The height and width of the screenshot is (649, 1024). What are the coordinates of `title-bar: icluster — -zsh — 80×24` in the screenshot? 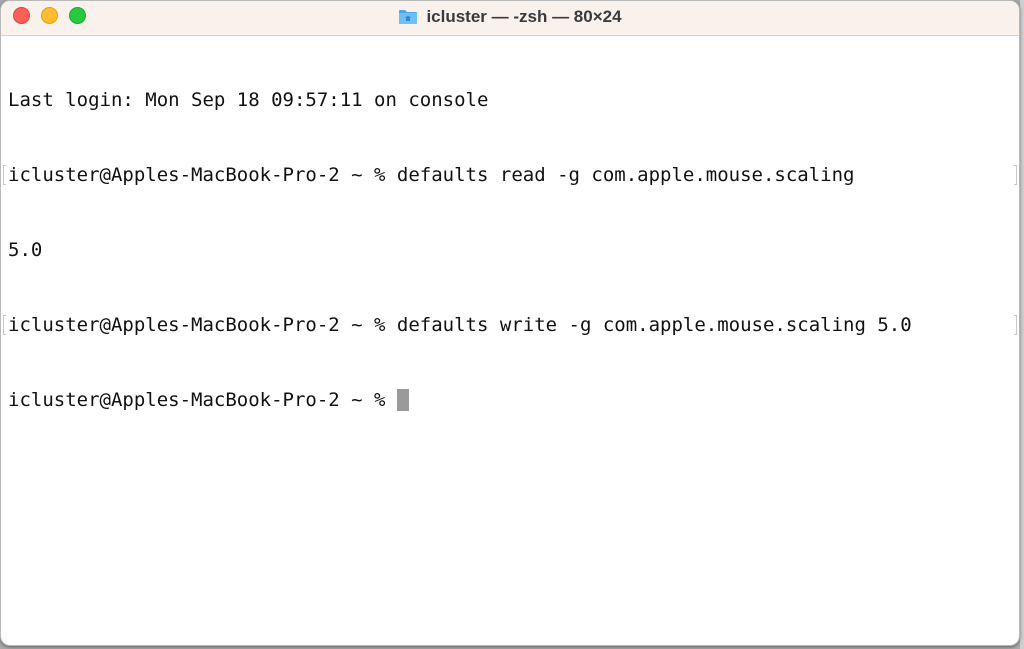 It's located at (510, 18).